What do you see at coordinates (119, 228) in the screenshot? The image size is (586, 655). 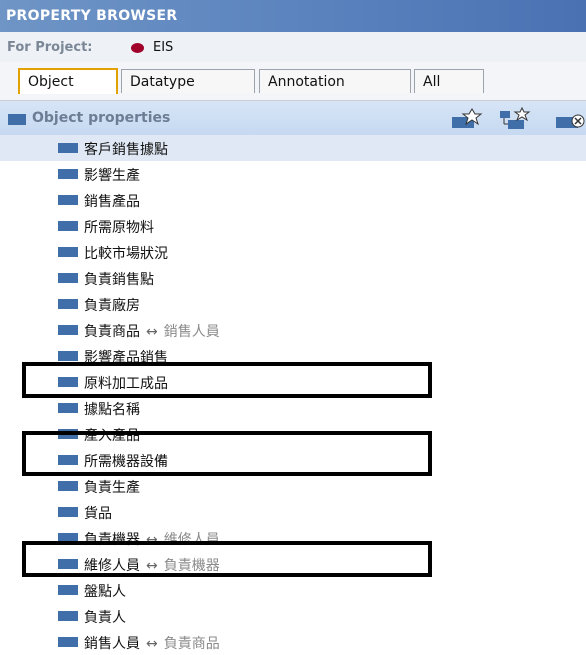 I see `property-label: 所需原物料` at bounding box center [119, 228].